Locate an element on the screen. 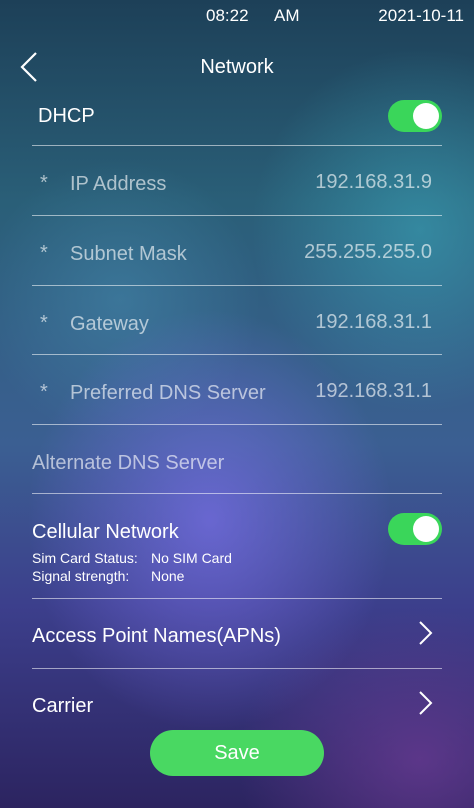  status-ampm: AM is located at coordinates (287, 15).